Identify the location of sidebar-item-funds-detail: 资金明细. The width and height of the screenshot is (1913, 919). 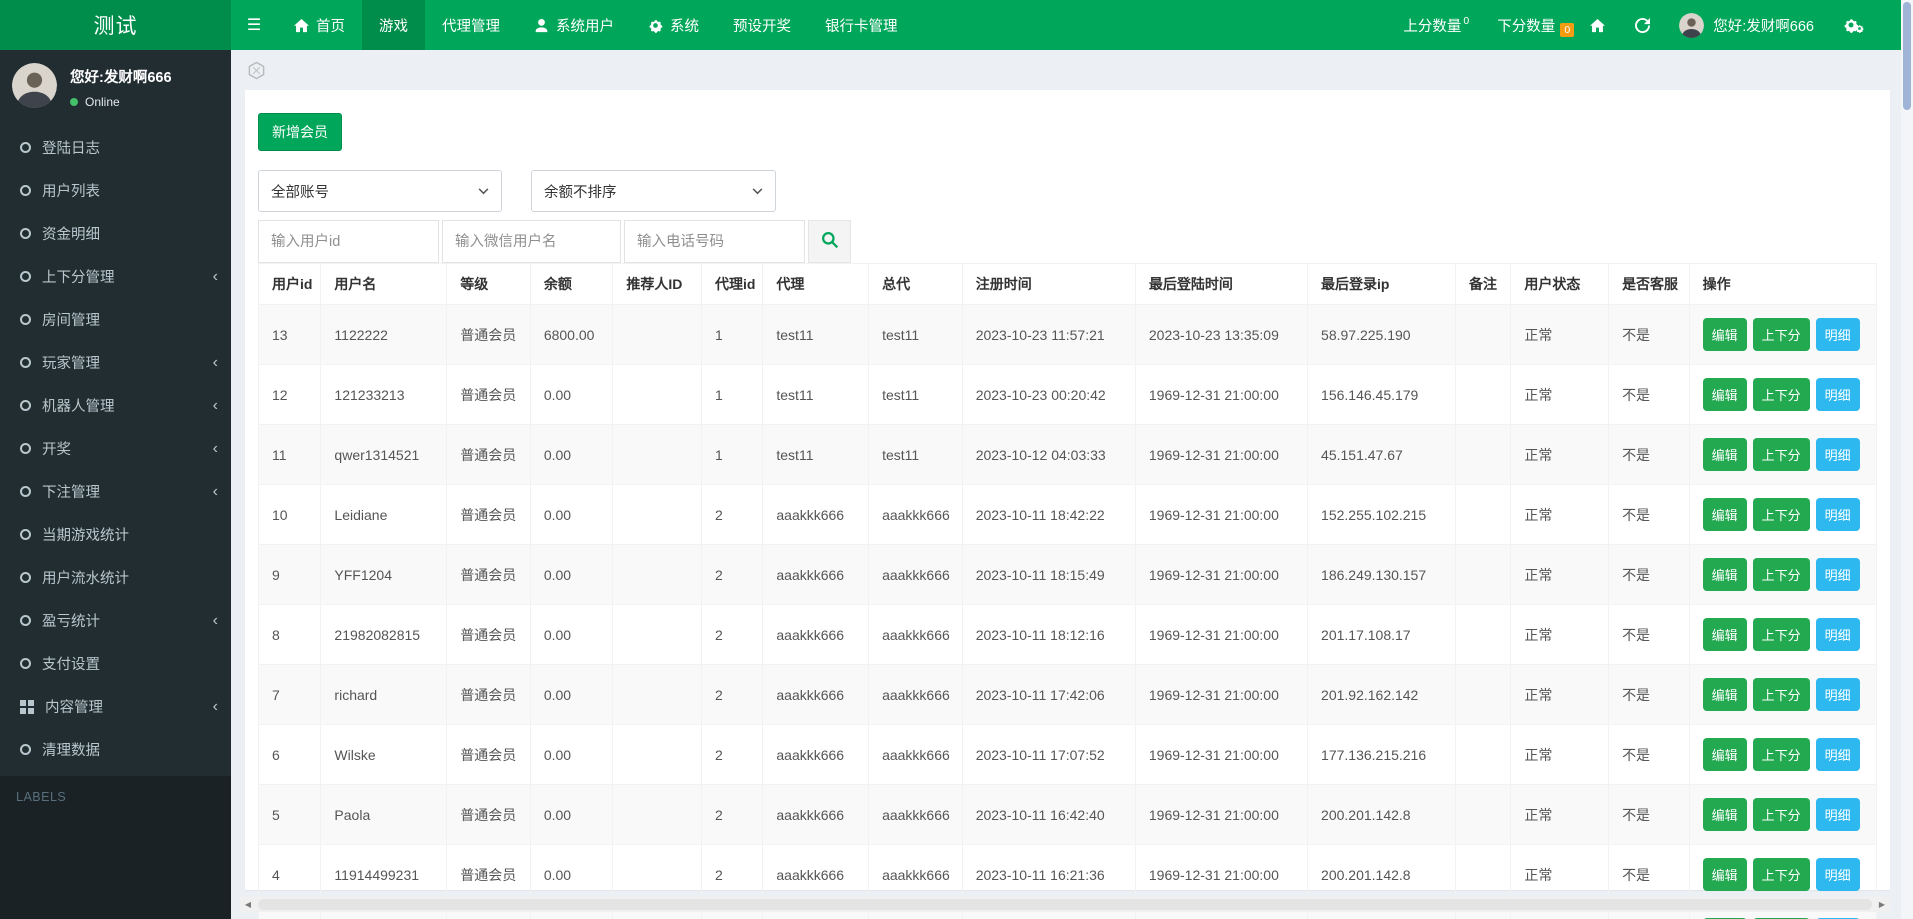
(115, 233).